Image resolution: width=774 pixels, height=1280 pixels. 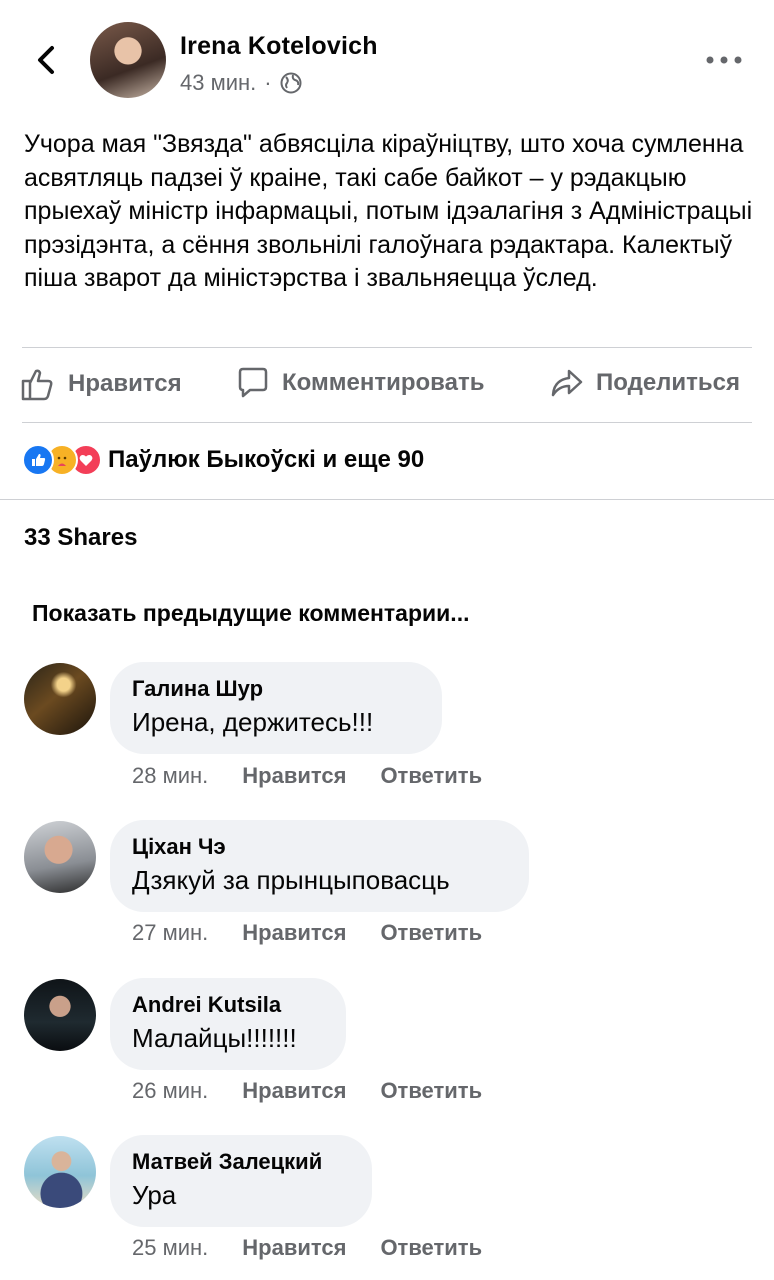 What do you see at coordinates (170, 933) in the screenshot?
I see `comment-time: 27 мин.` at bounding box center [170, 933].